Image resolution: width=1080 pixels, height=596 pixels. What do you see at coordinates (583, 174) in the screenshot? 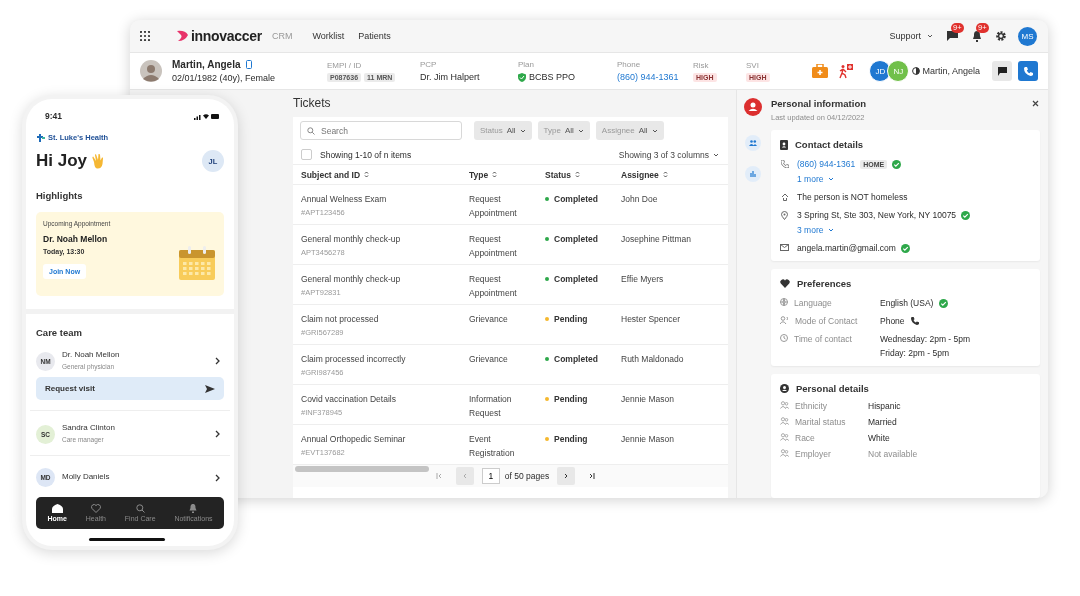
I see `column-header: Status` at bounding box center [583, 174].